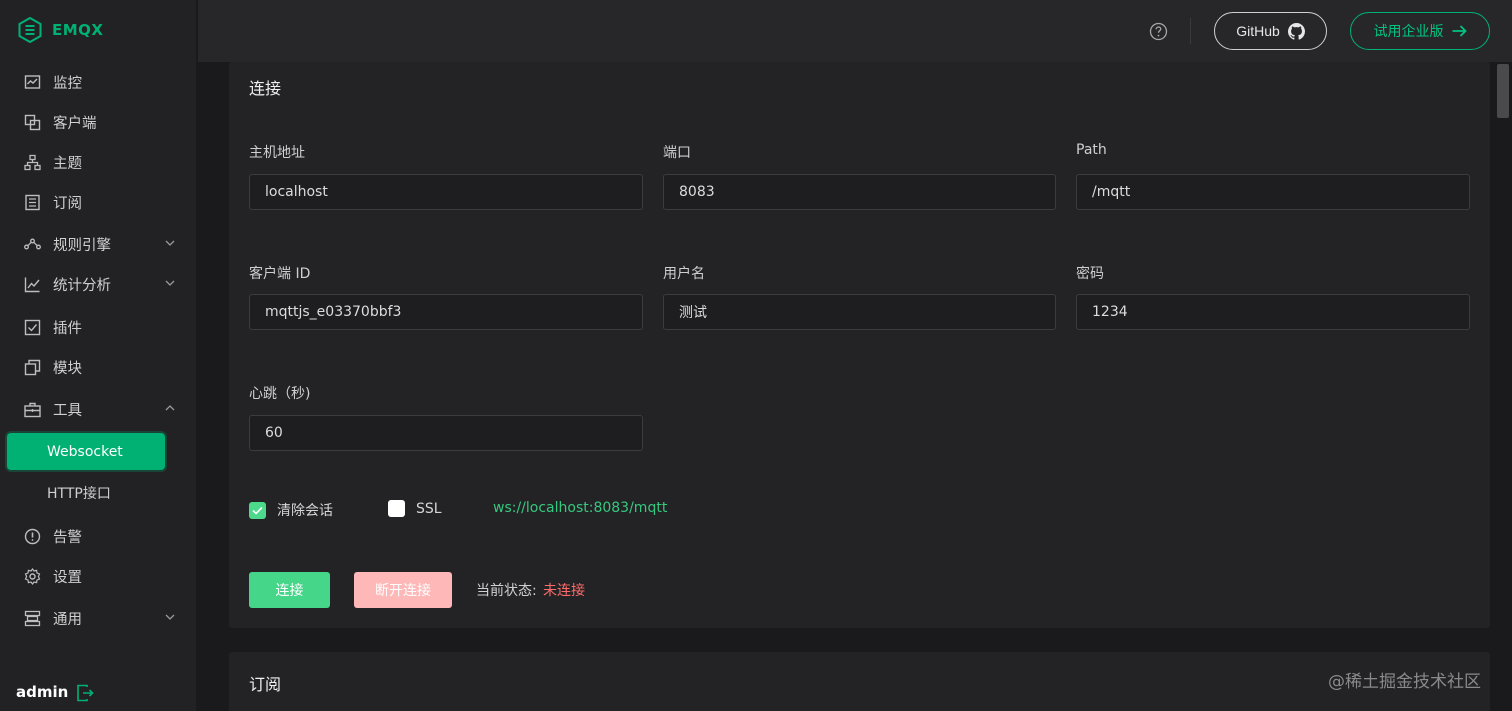 The image size is (1512, 711). I want to click on help-icon, so click(1158, 31).